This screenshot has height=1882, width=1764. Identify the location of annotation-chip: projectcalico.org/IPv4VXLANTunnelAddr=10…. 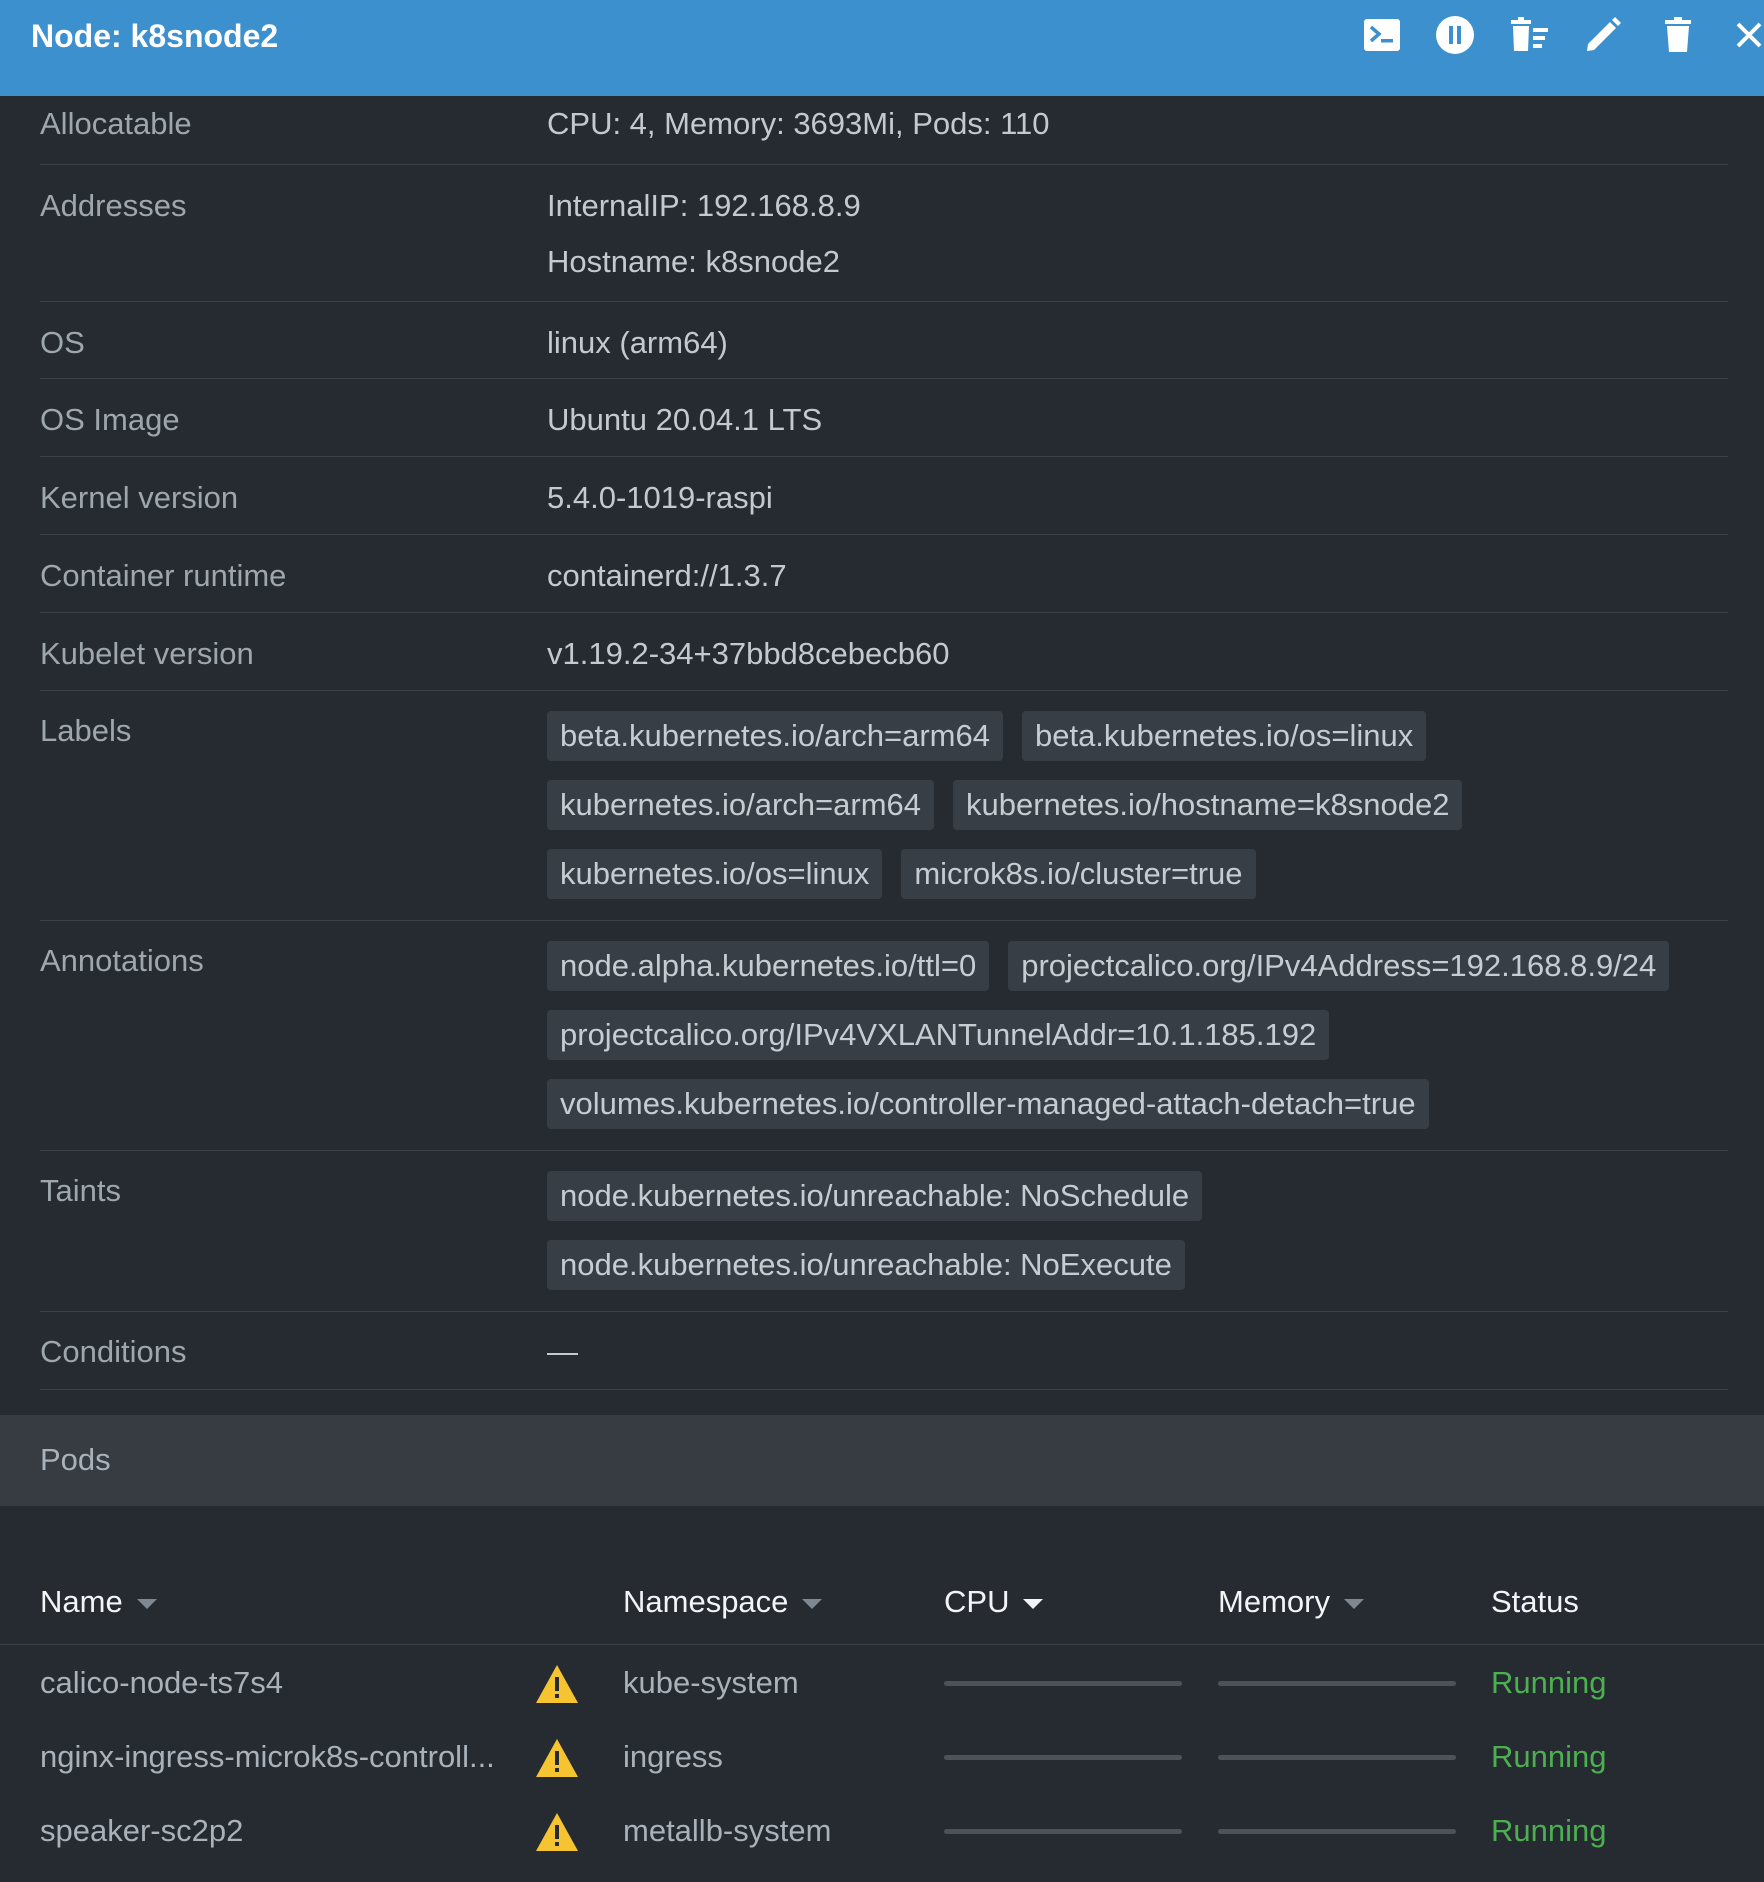
(938, 1035).